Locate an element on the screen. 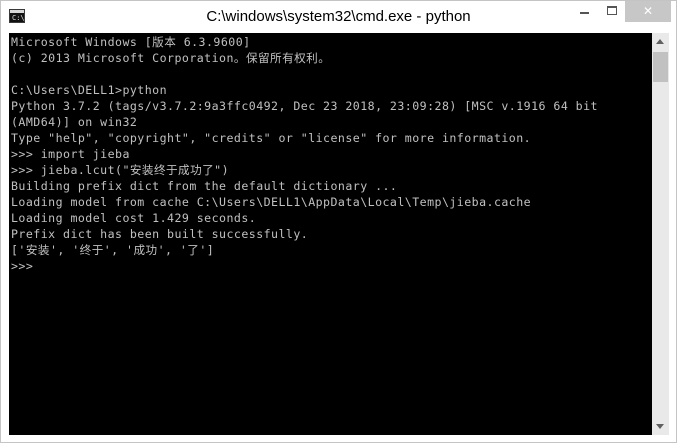 The image size is (677, 443). minimize-icon is located at coordinates (584, 13).